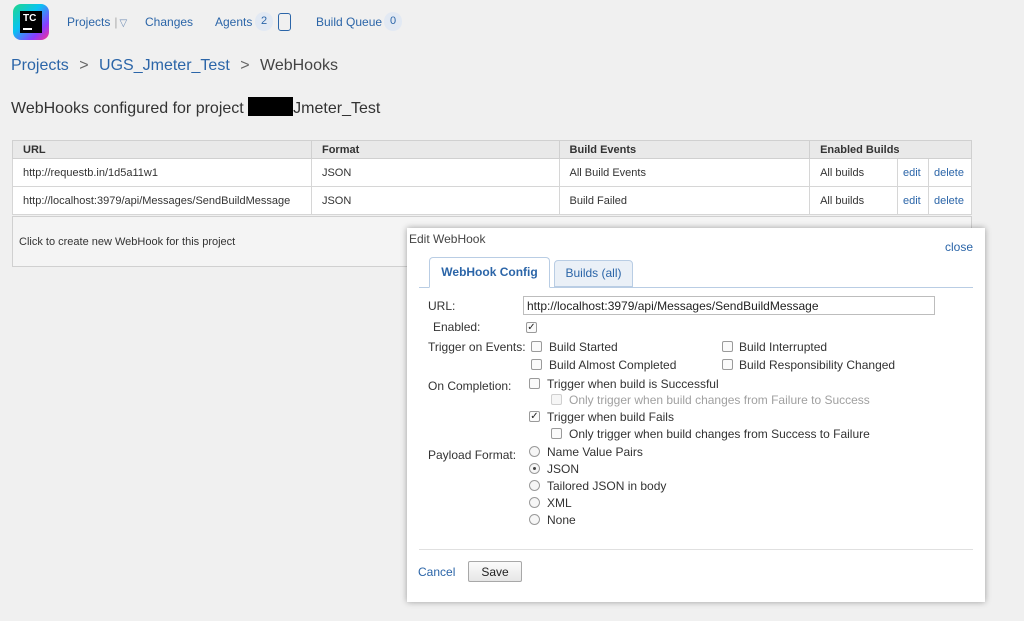  I want to click on trigger-fails-label: Trigger when build Fails, so click(610, 417).